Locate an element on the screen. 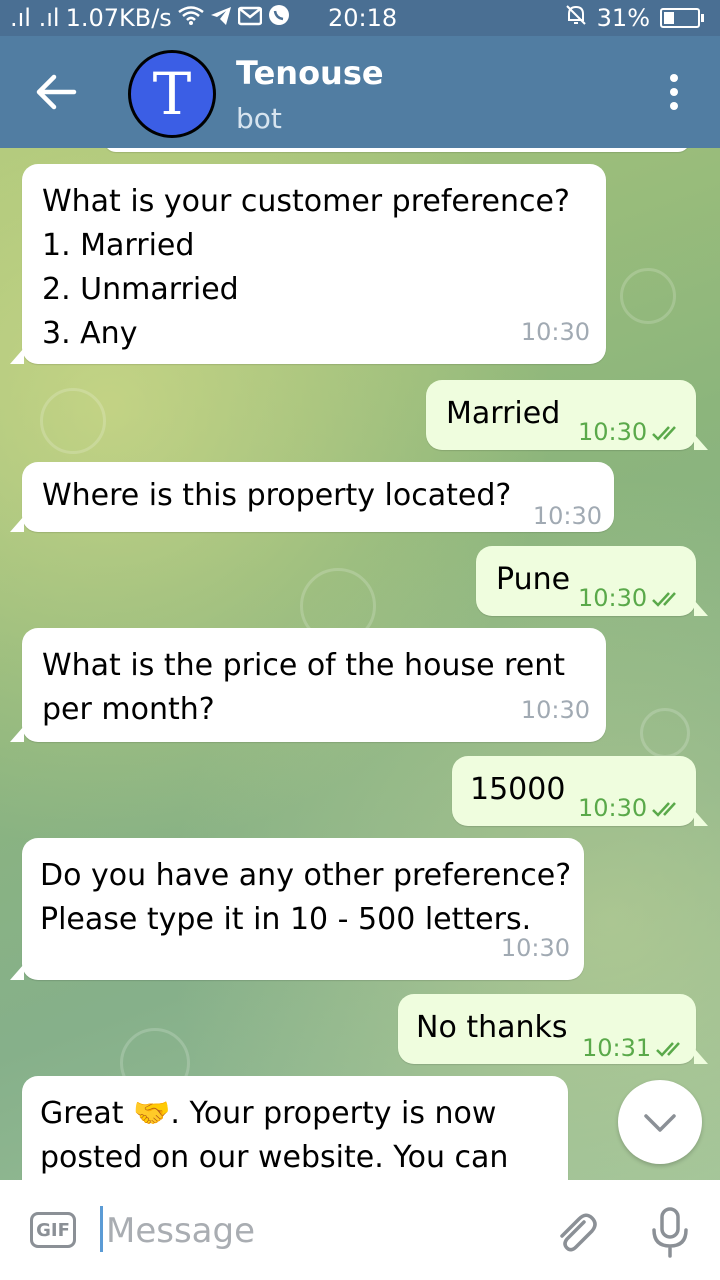 Image resolution: width=720 pixels, height=1280 pixels. message-bubble-outgoing: Married 10:30 is located at coordinates (567, 415).